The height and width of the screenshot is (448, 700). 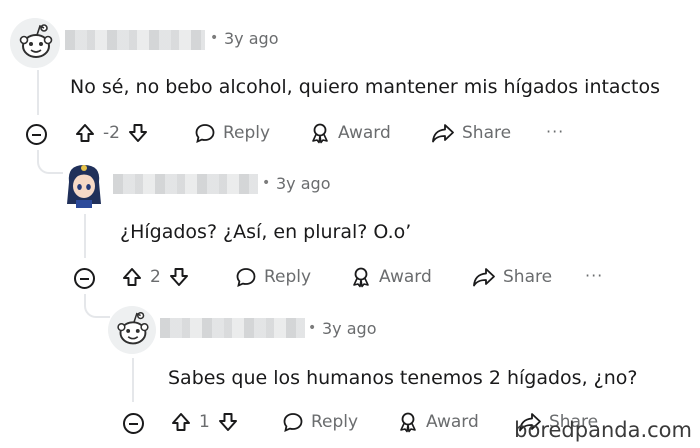 I want to click on watermark: boredpanda.com, so click(x=603, y=430).